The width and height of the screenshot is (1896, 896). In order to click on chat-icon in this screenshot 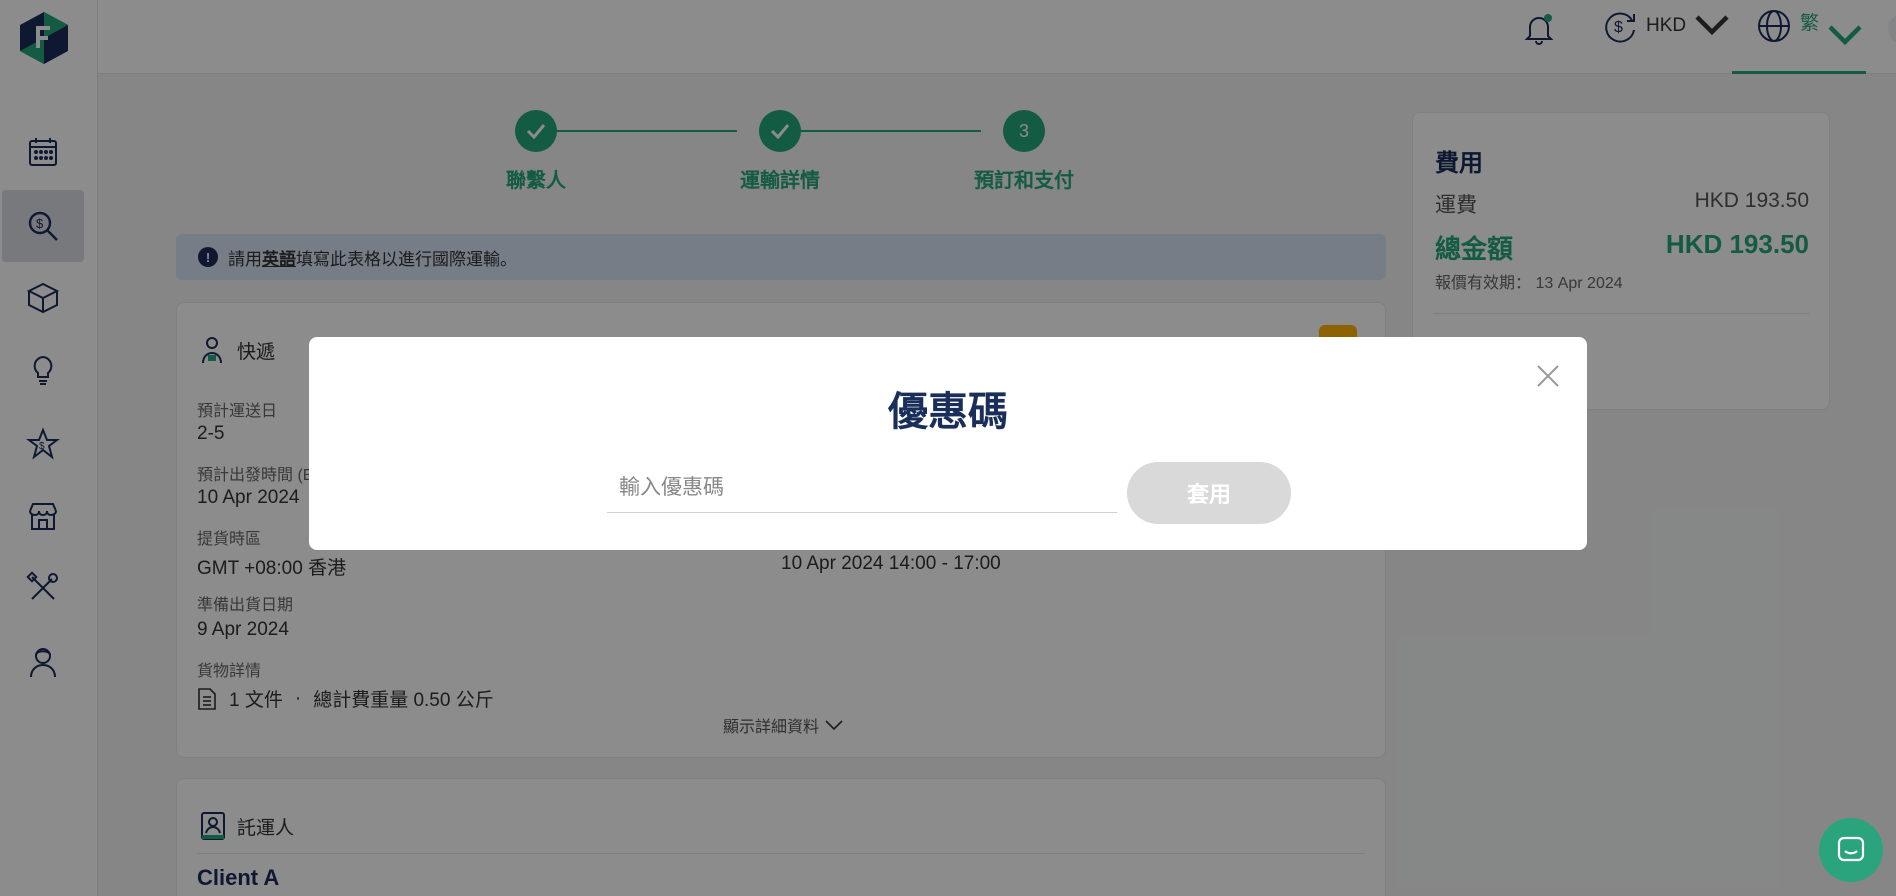, I will do `click(1851, 849)`.